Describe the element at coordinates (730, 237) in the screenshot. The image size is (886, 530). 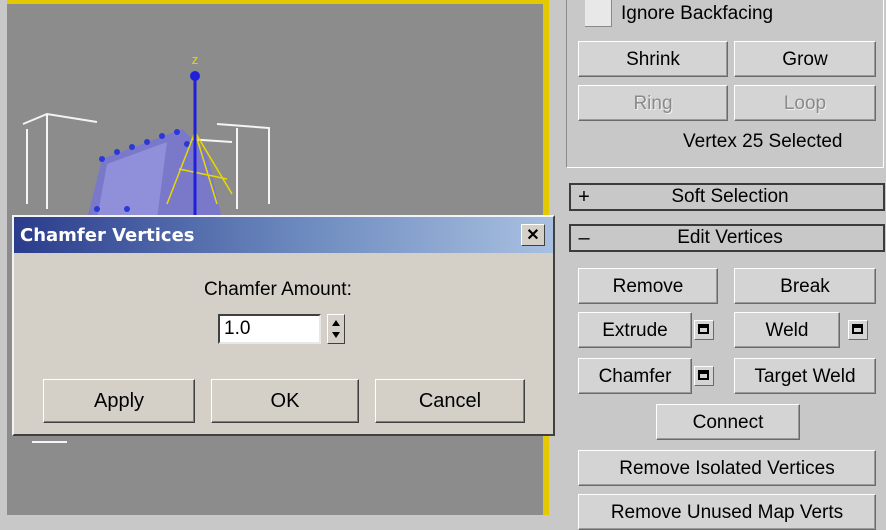
I see `rollout-title: Edit Vertices` at that location.